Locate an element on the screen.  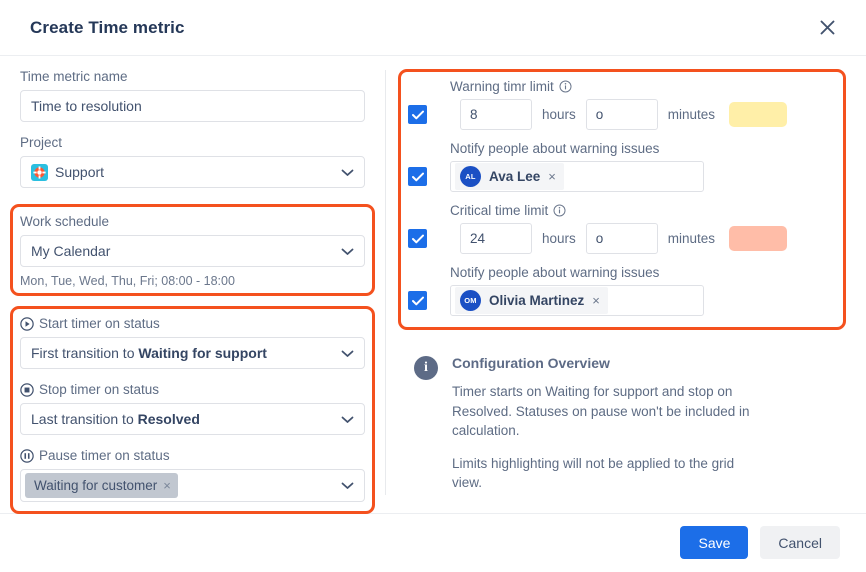
status-chip: Waiting for customer × is located at coordinates (101, 485).